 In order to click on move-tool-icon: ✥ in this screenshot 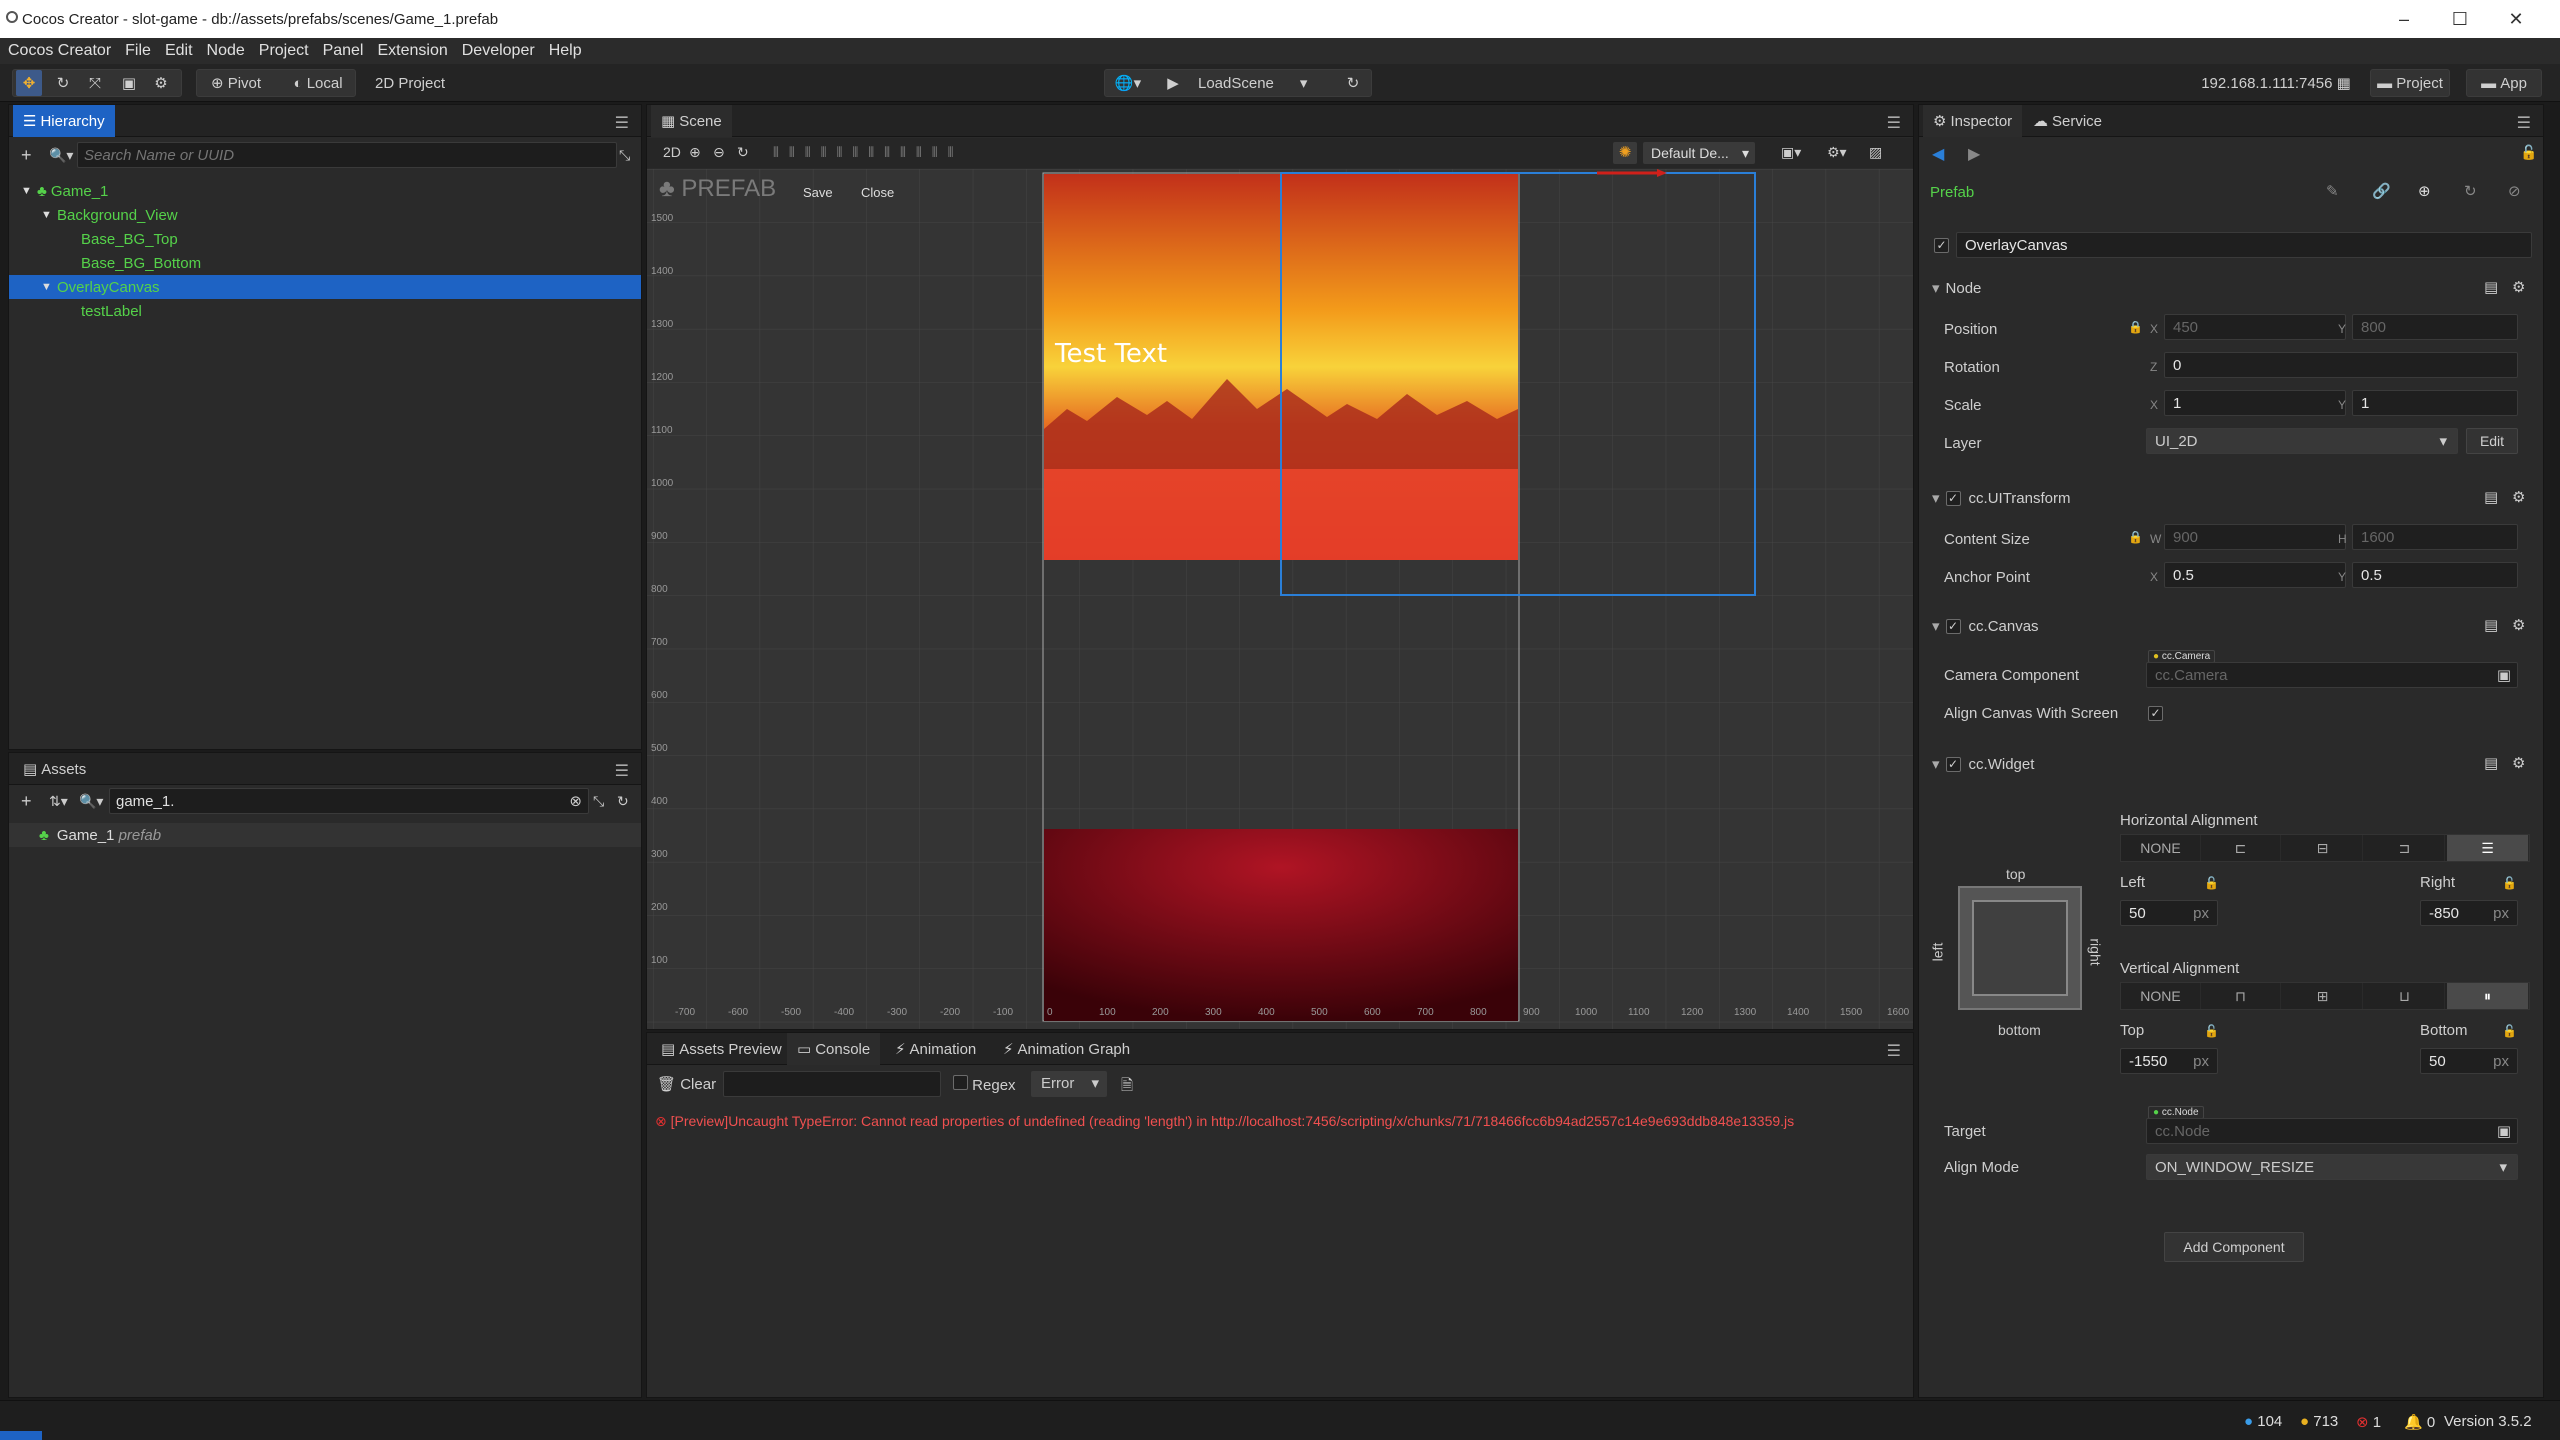, I will do `click(29, 83)`.